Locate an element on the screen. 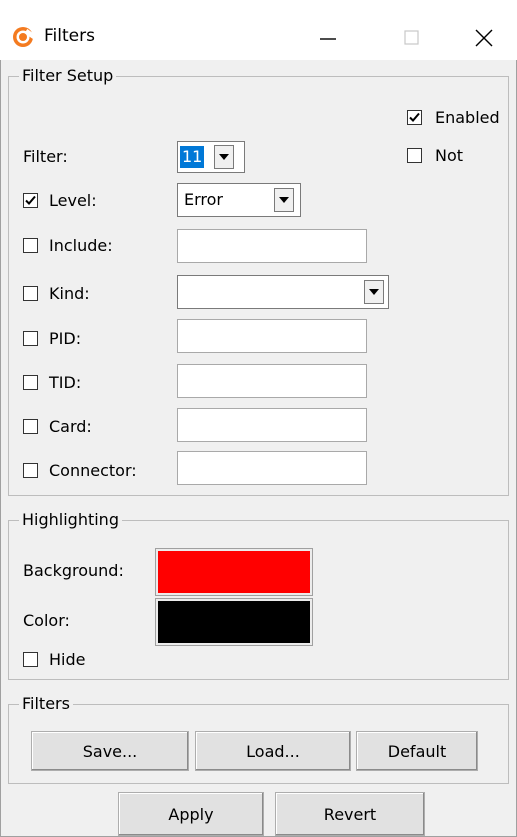  default-button: Default is located at coordinates (417, 751).